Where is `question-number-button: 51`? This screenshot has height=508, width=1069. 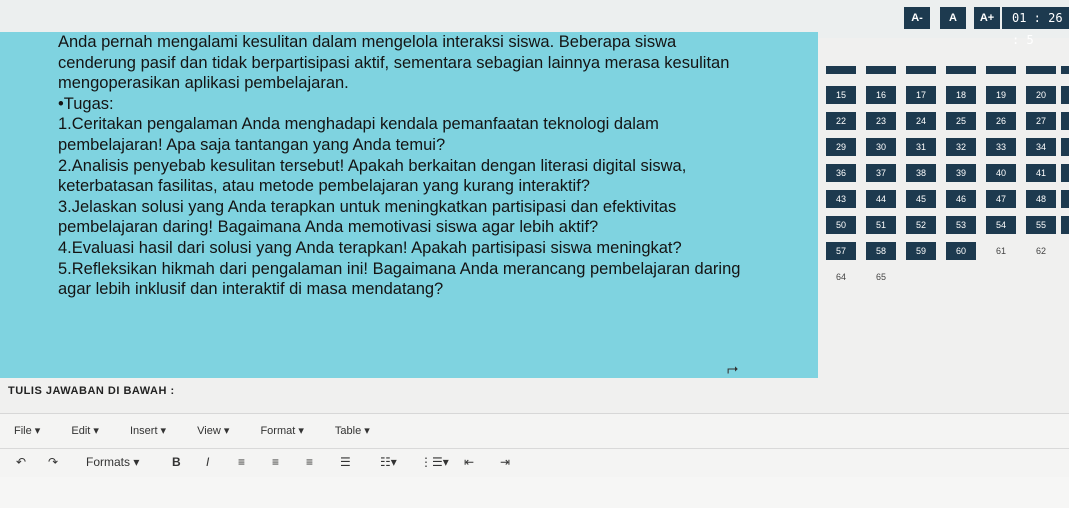
question-number-button: 51 is located at coordinates (881, 225).